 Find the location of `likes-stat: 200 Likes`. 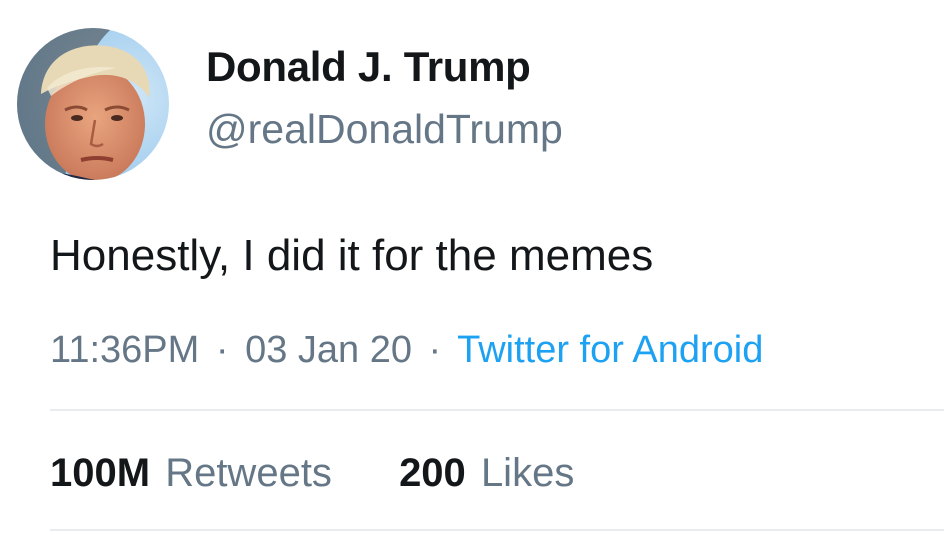

likes-stat: 200 Likes is located at coordinates (486, 473).